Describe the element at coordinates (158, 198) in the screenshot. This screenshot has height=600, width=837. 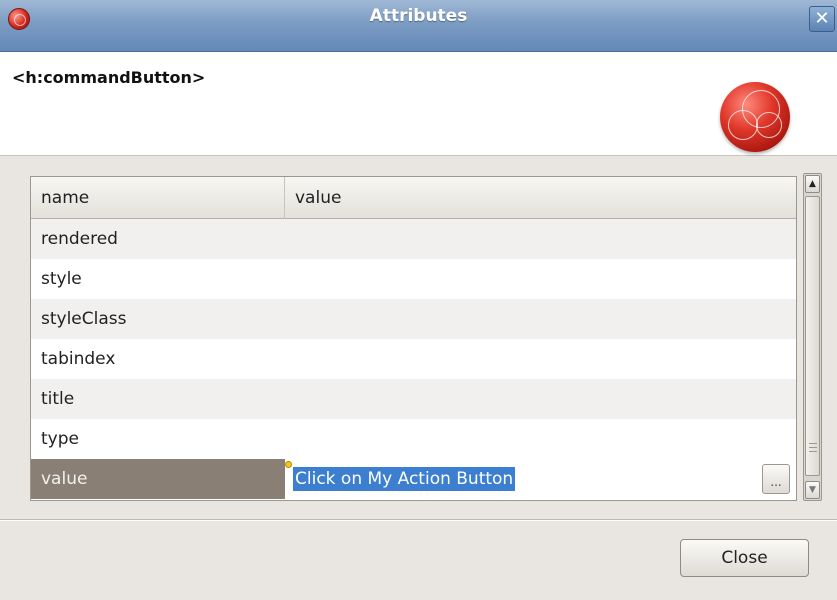
I see `column-header-name: name` at that location.